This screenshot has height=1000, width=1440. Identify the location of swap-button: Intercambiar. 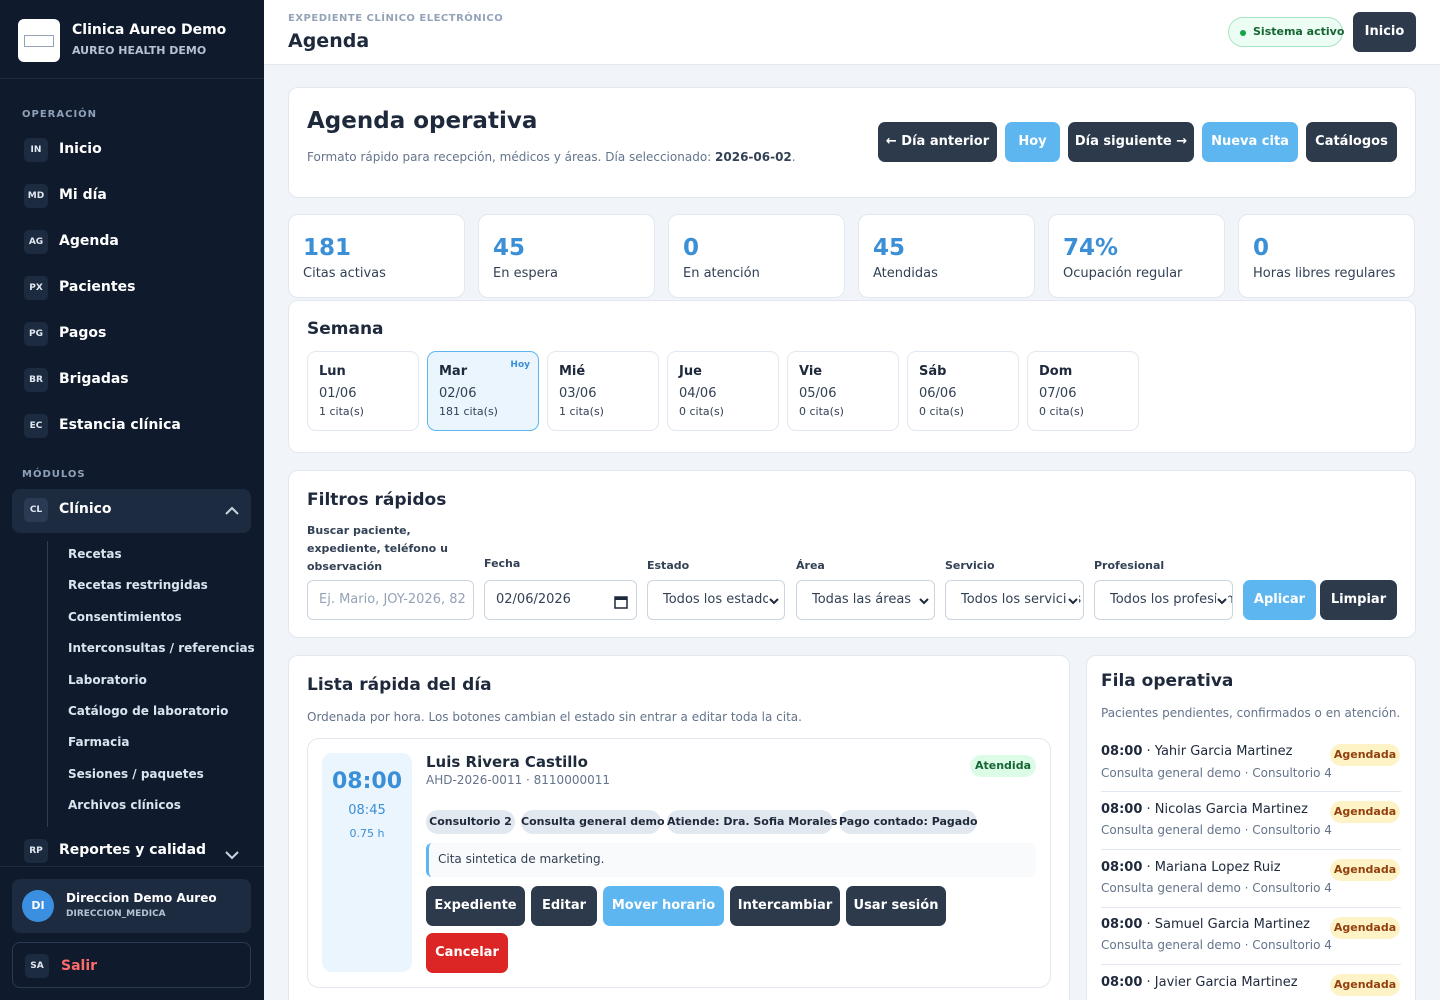
(785, 906).